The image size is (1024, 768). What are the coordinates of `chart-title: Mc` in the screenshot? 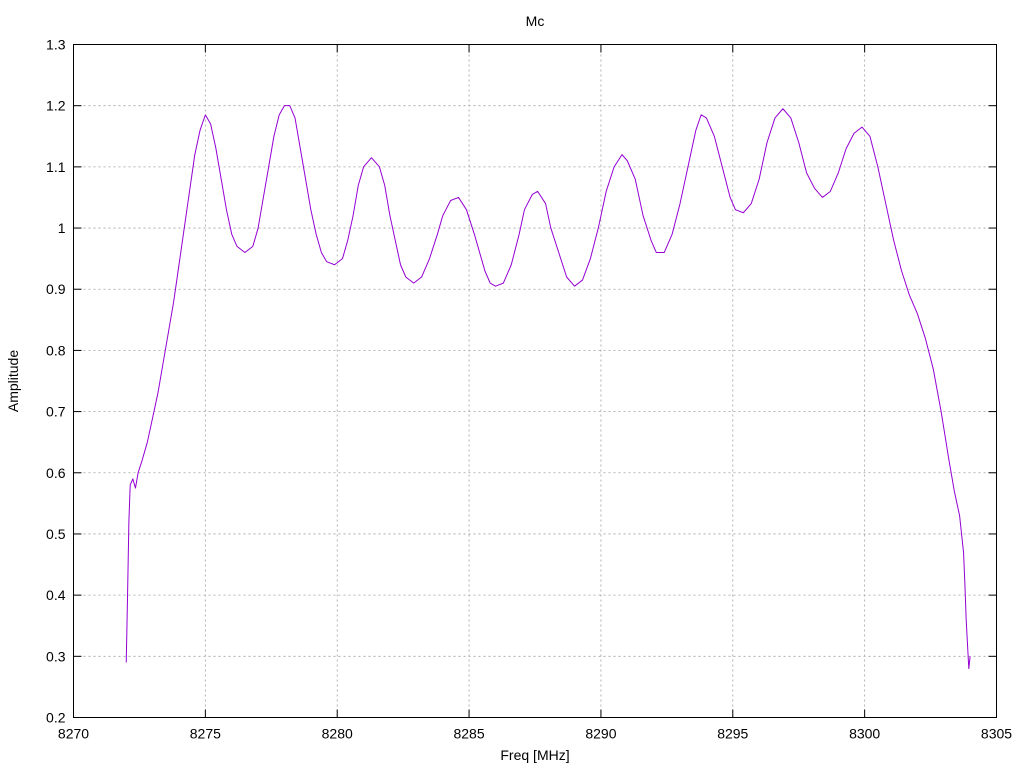 It's located at (535, 21).